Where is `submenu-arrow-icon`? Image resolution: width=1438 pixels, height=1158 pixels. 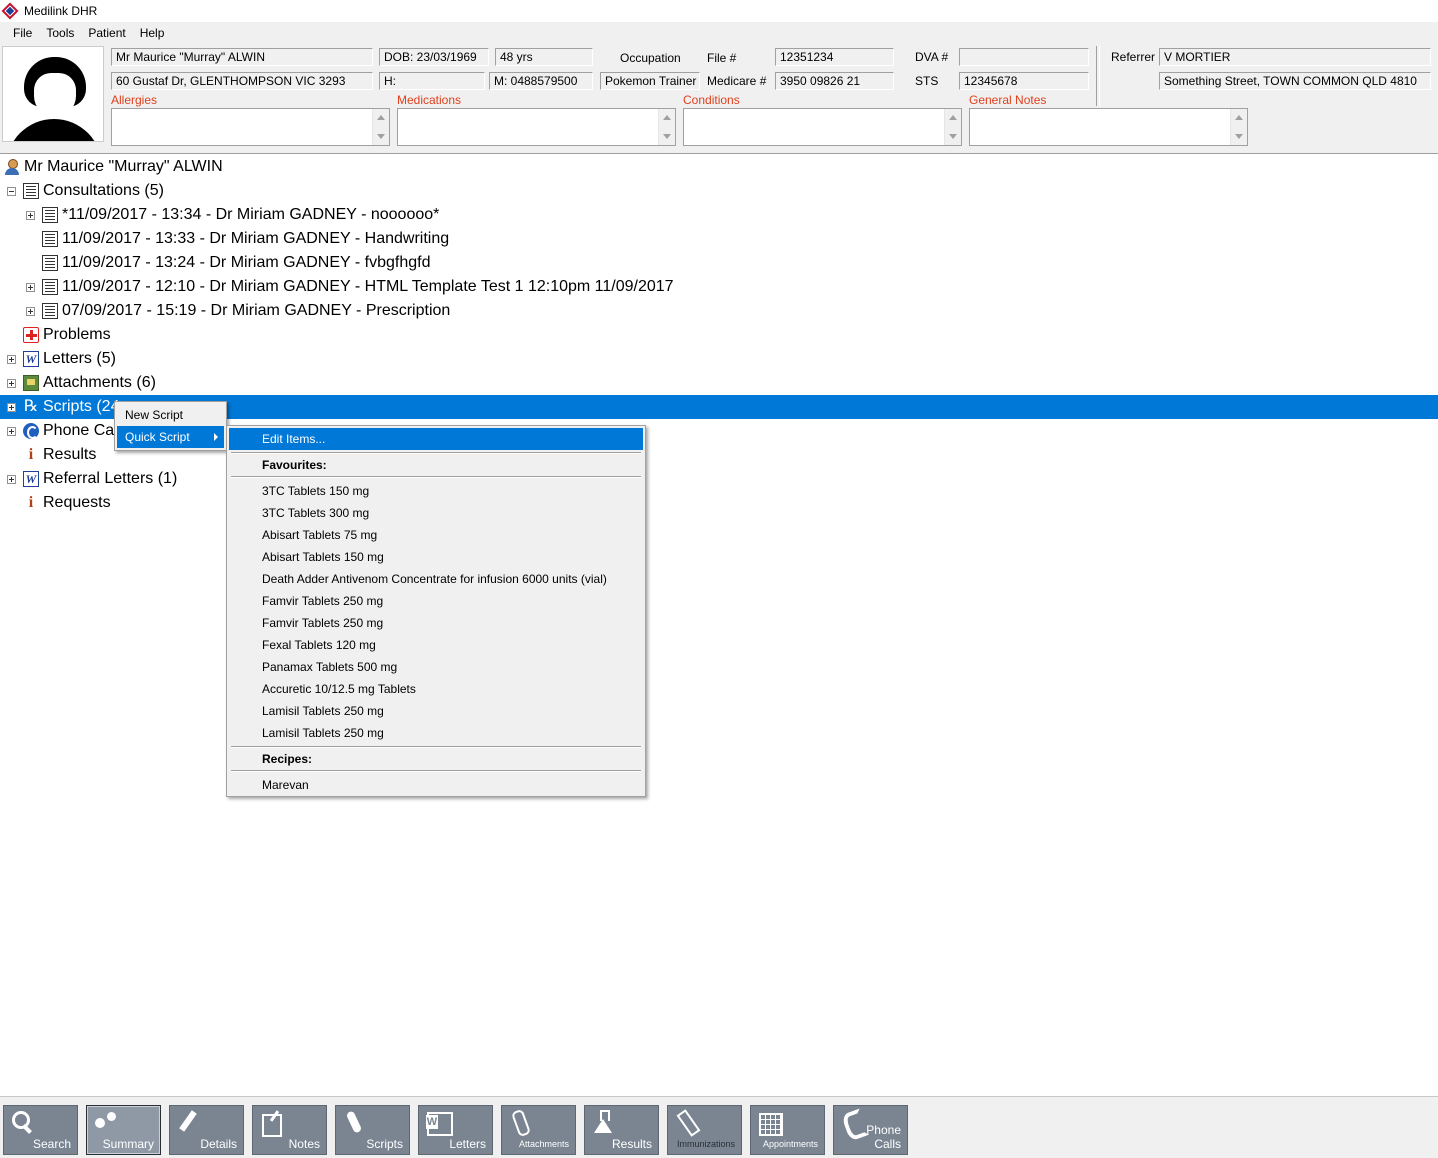
submenu-arrow-icon is located at coordinates (216, 437).